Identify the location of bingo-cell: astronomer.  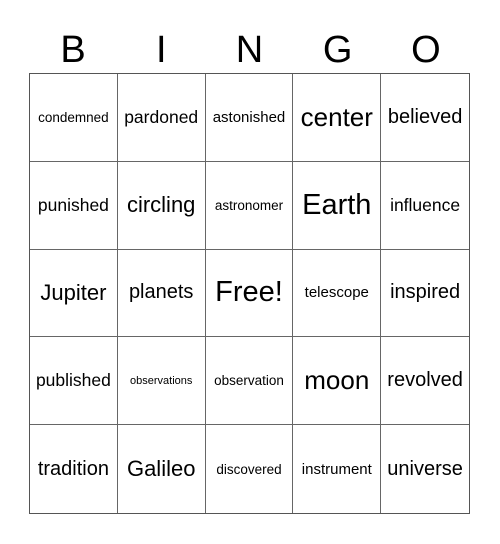
(249, 205).